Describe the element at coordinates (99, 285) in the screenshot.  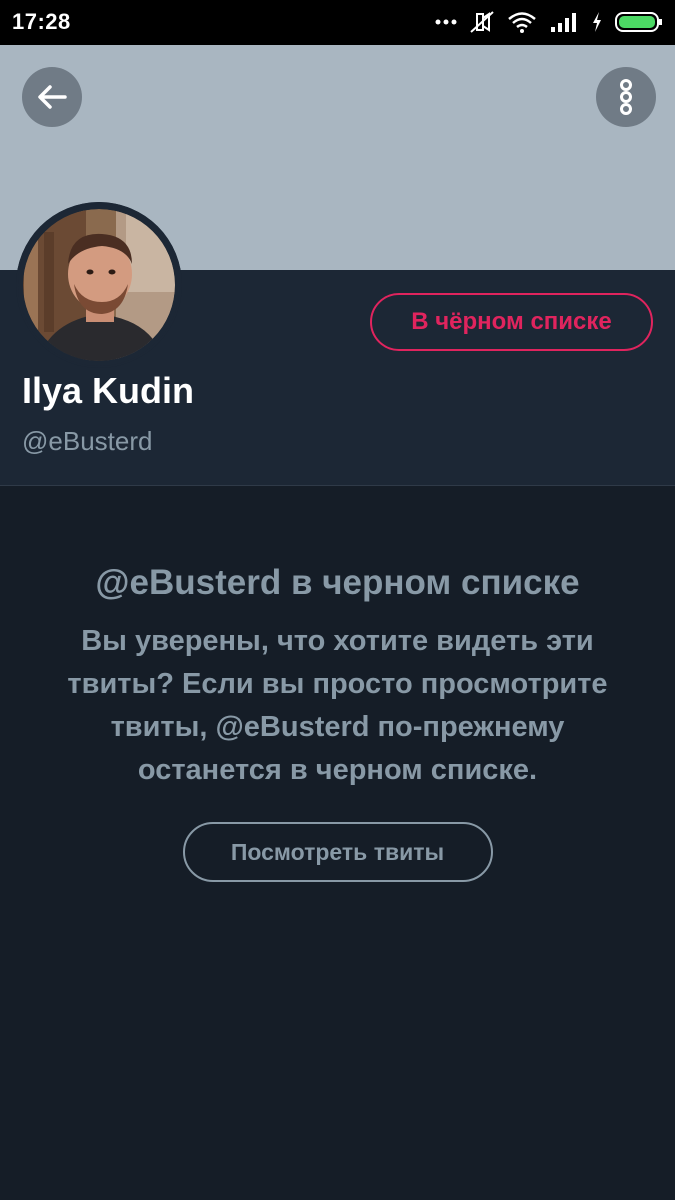
I see `avatar` at that location.